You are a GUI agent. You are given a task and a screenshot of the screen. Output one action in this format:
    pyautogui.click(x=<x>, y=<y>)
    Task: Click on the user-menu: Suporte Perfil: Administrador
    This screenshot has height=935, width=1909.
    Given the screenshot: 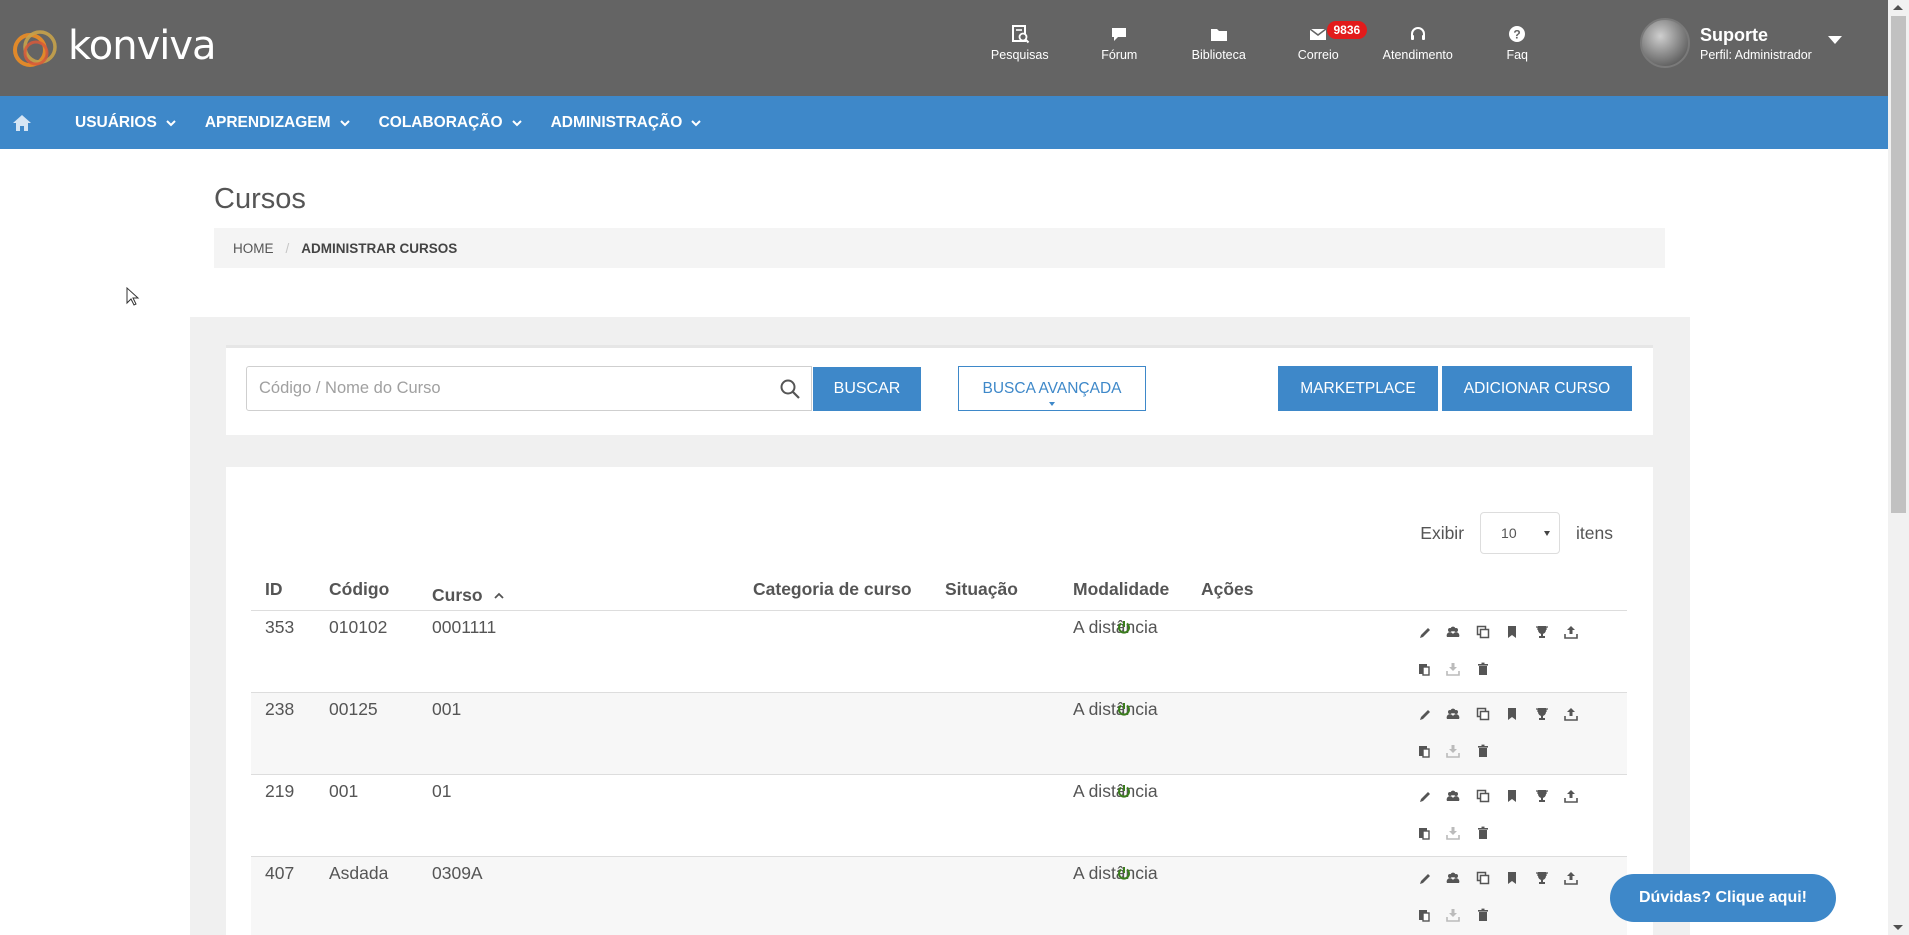 What is the action you would take?
    pyautogui.click(x=1741, y=43)
    